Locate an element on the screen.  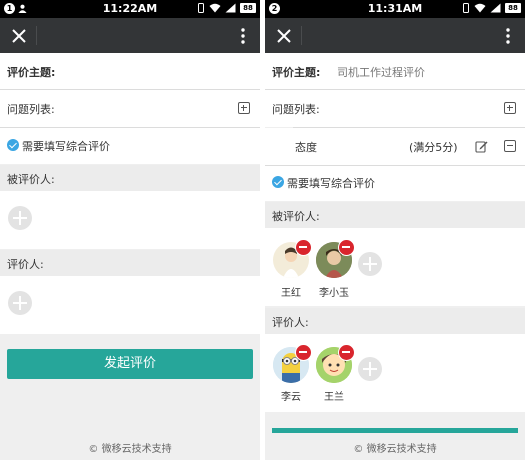
person-name: 王红 is located at coordinates (291, 293).